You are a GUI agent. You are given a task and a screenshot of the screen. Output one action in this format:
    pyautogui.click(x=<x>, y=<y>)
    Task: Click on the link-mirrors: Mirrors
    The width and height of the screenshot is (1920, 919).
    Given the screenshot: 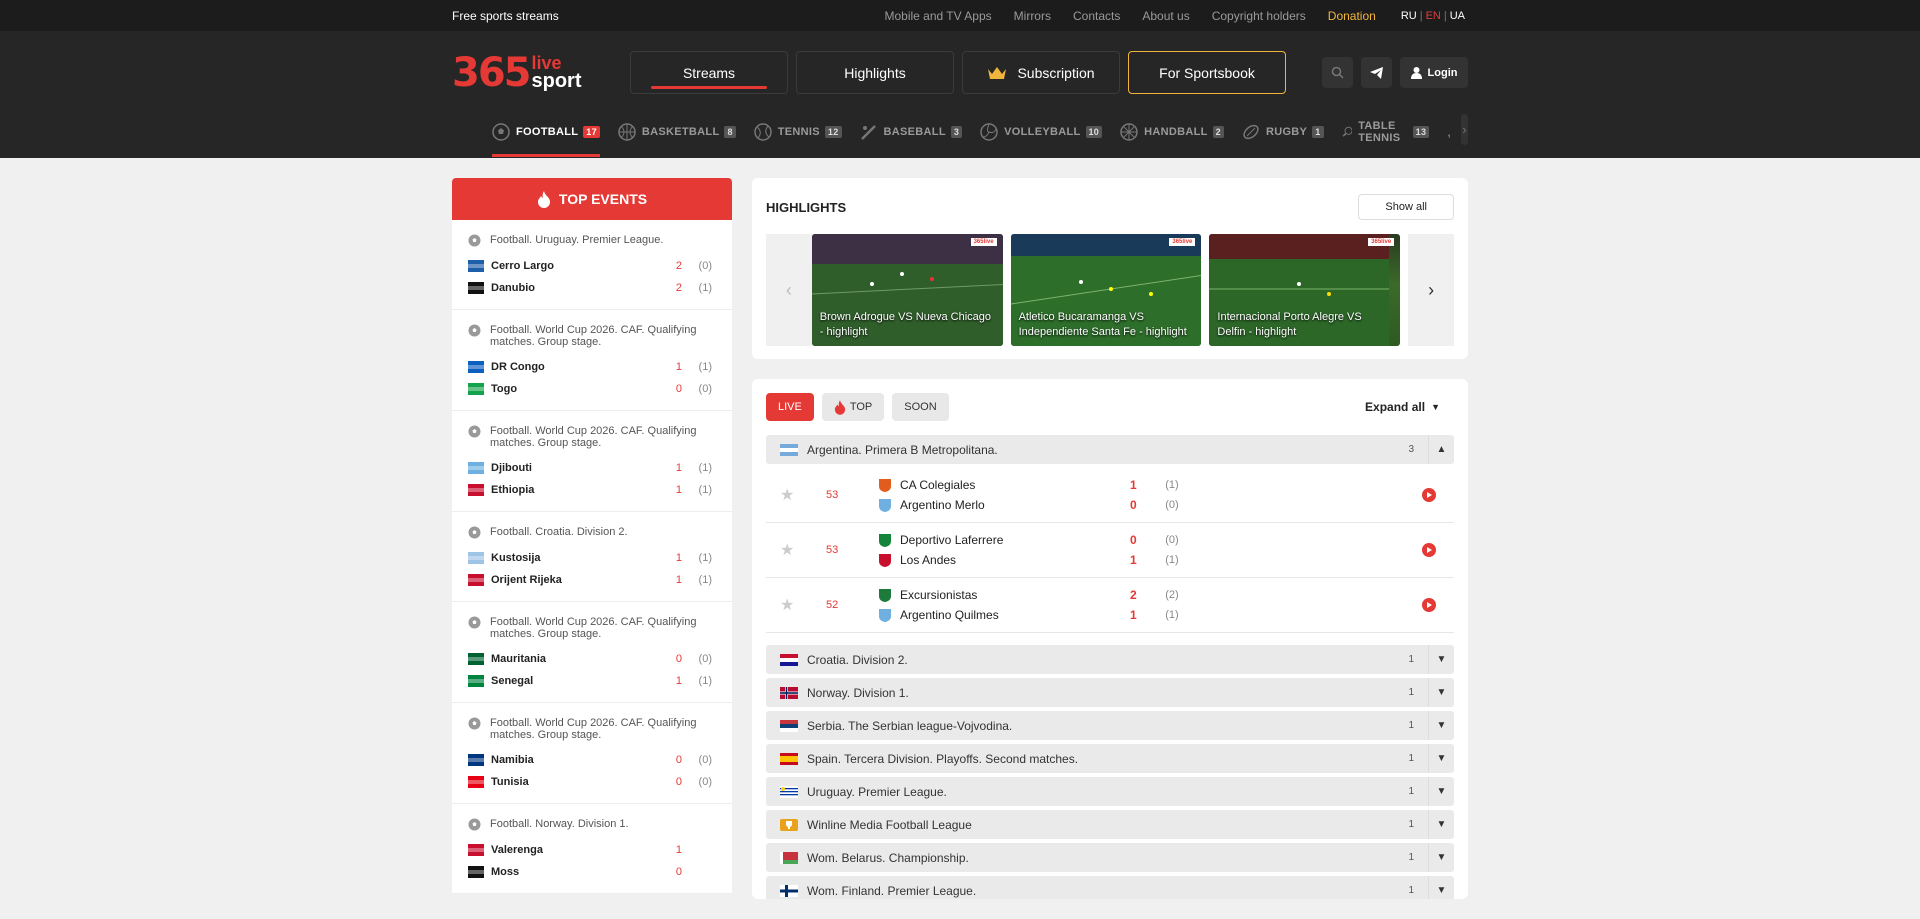 What is the action you would take?
    pyautogui.click(x=1032, y=16)
    